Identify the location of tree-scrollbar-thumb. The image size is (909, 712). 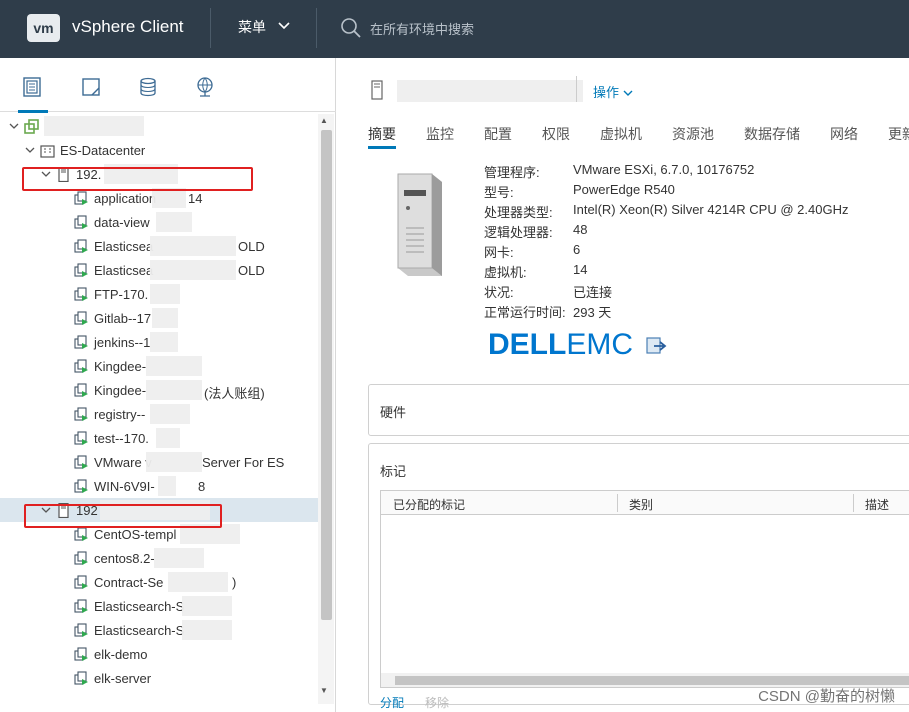
(326, 375).